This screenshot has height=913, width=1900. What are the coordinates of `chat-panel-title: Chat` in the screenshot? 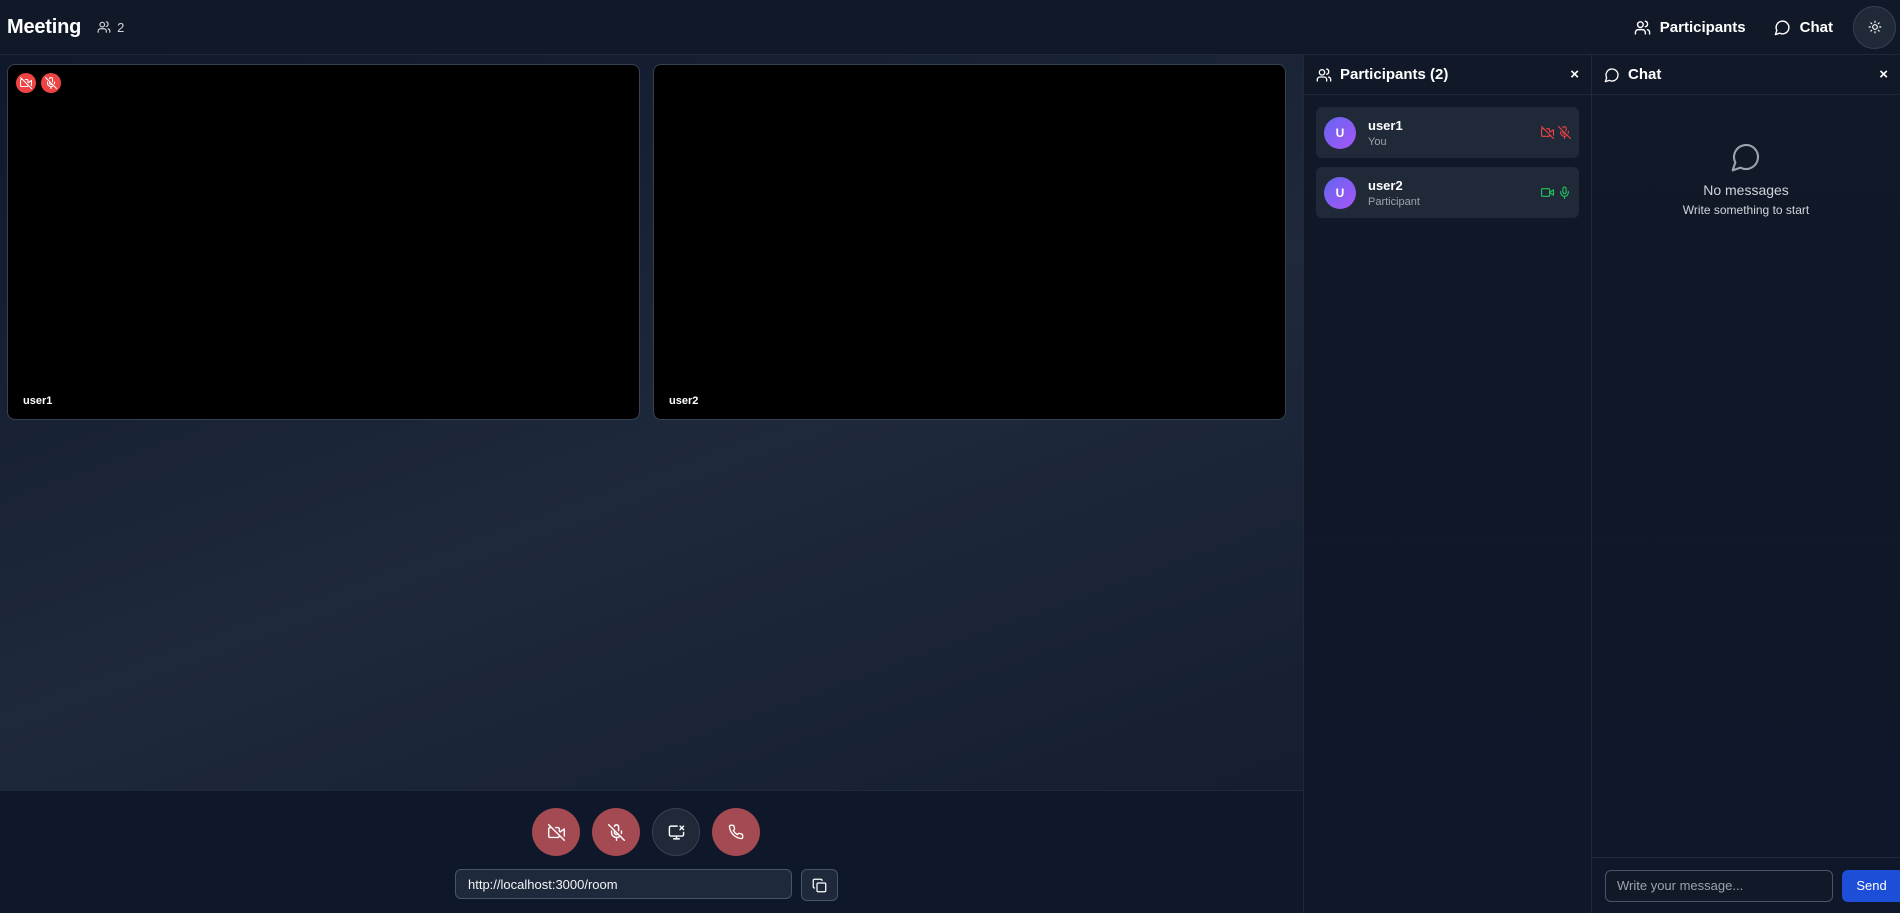 It's located at (1632, 74).